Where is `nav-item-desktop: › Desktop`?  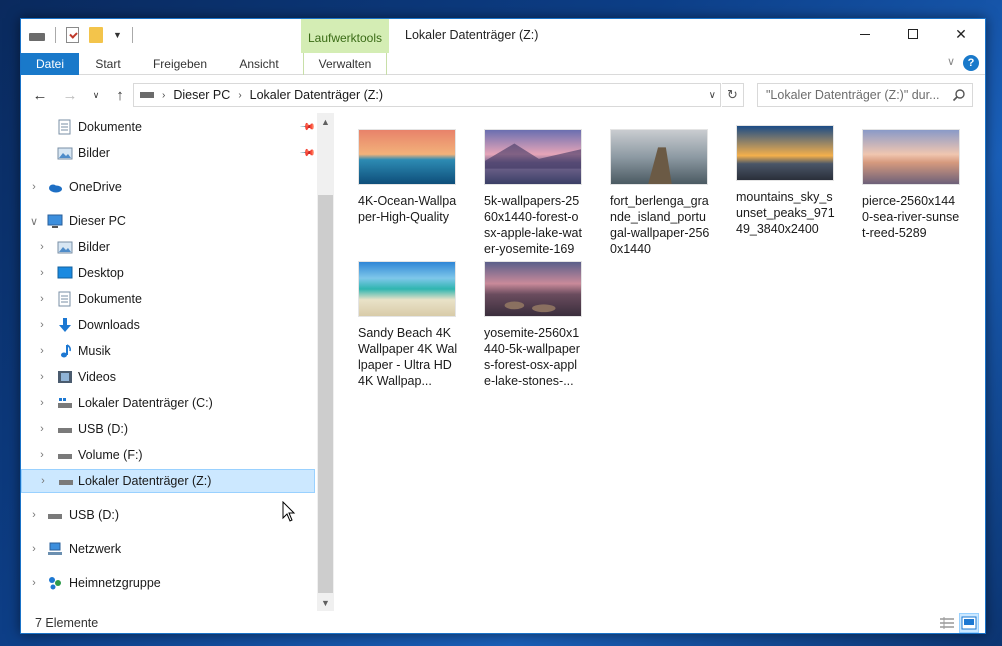 nav-item-desktop: › Desktop is located at coordinates (168, 273).